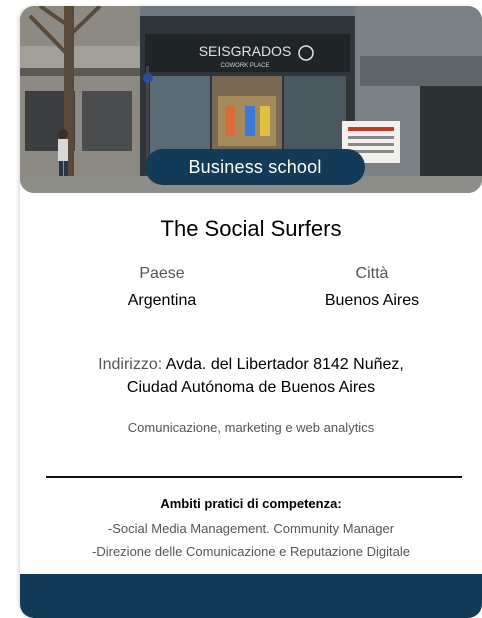  Describe the element at coordinates (251, 503) in the screenshot. I see `skills-title: Ambiti pratici di competenza:` at that location.